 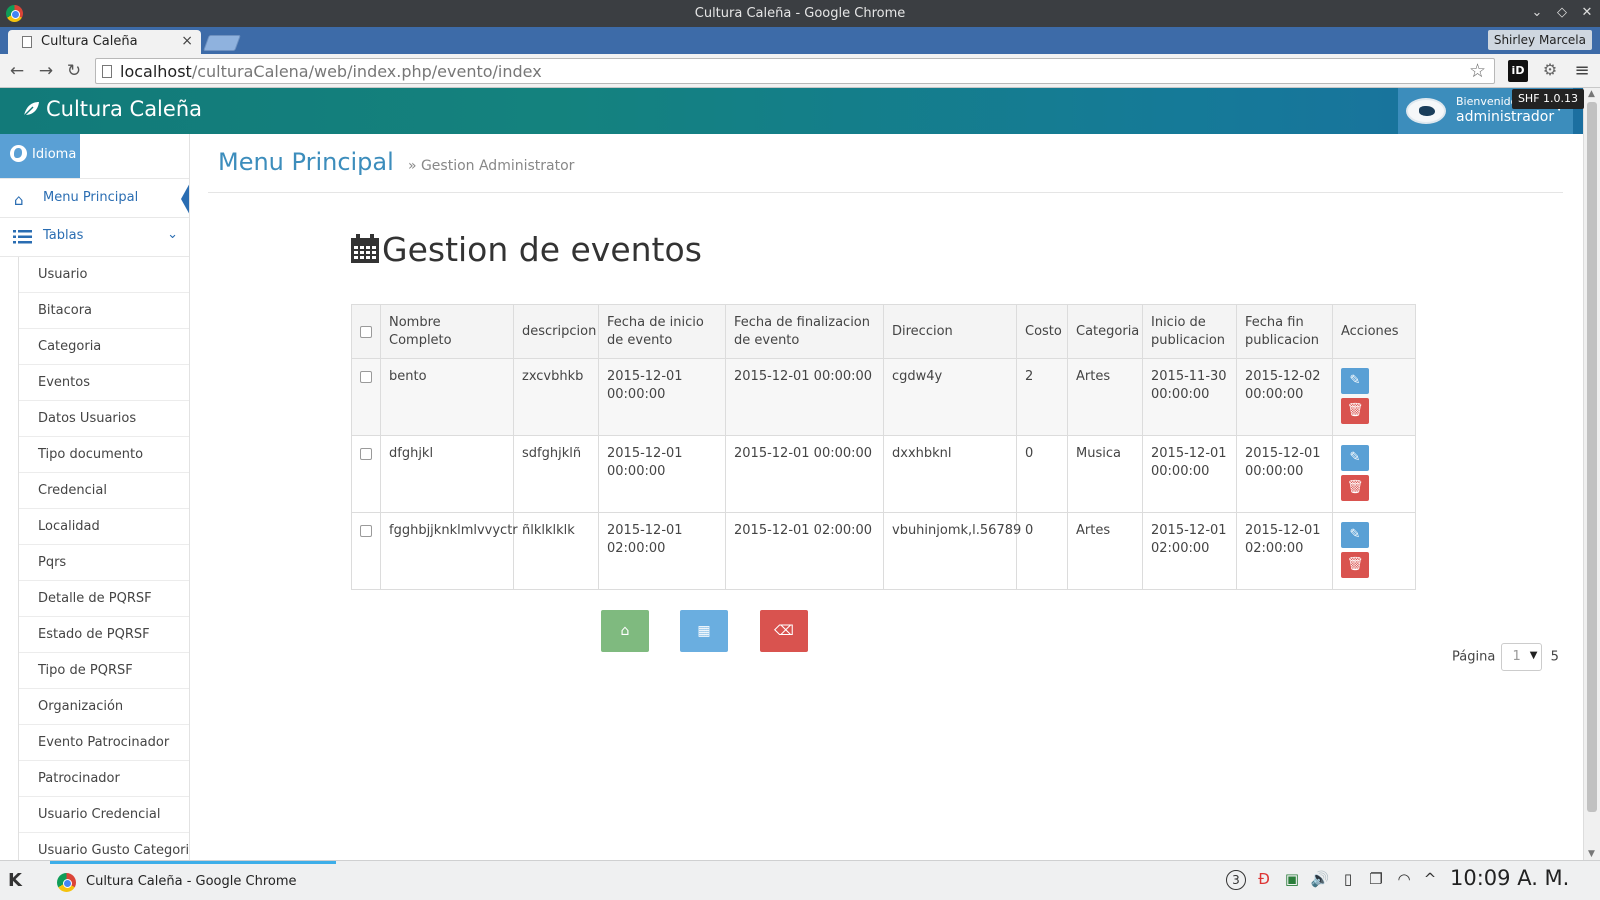 What do you see at coordinates (104, 275) in the screenshot?
I see `sidebar-subitem: Usuario` at bounding box center [104, 275].